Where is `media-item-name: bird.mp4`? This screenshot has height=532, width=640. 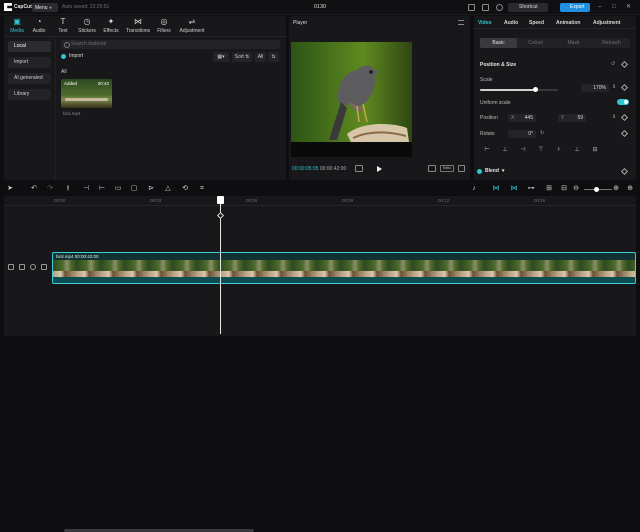
media-item-name: bird.mp4 is located at coordinates (72, 113).